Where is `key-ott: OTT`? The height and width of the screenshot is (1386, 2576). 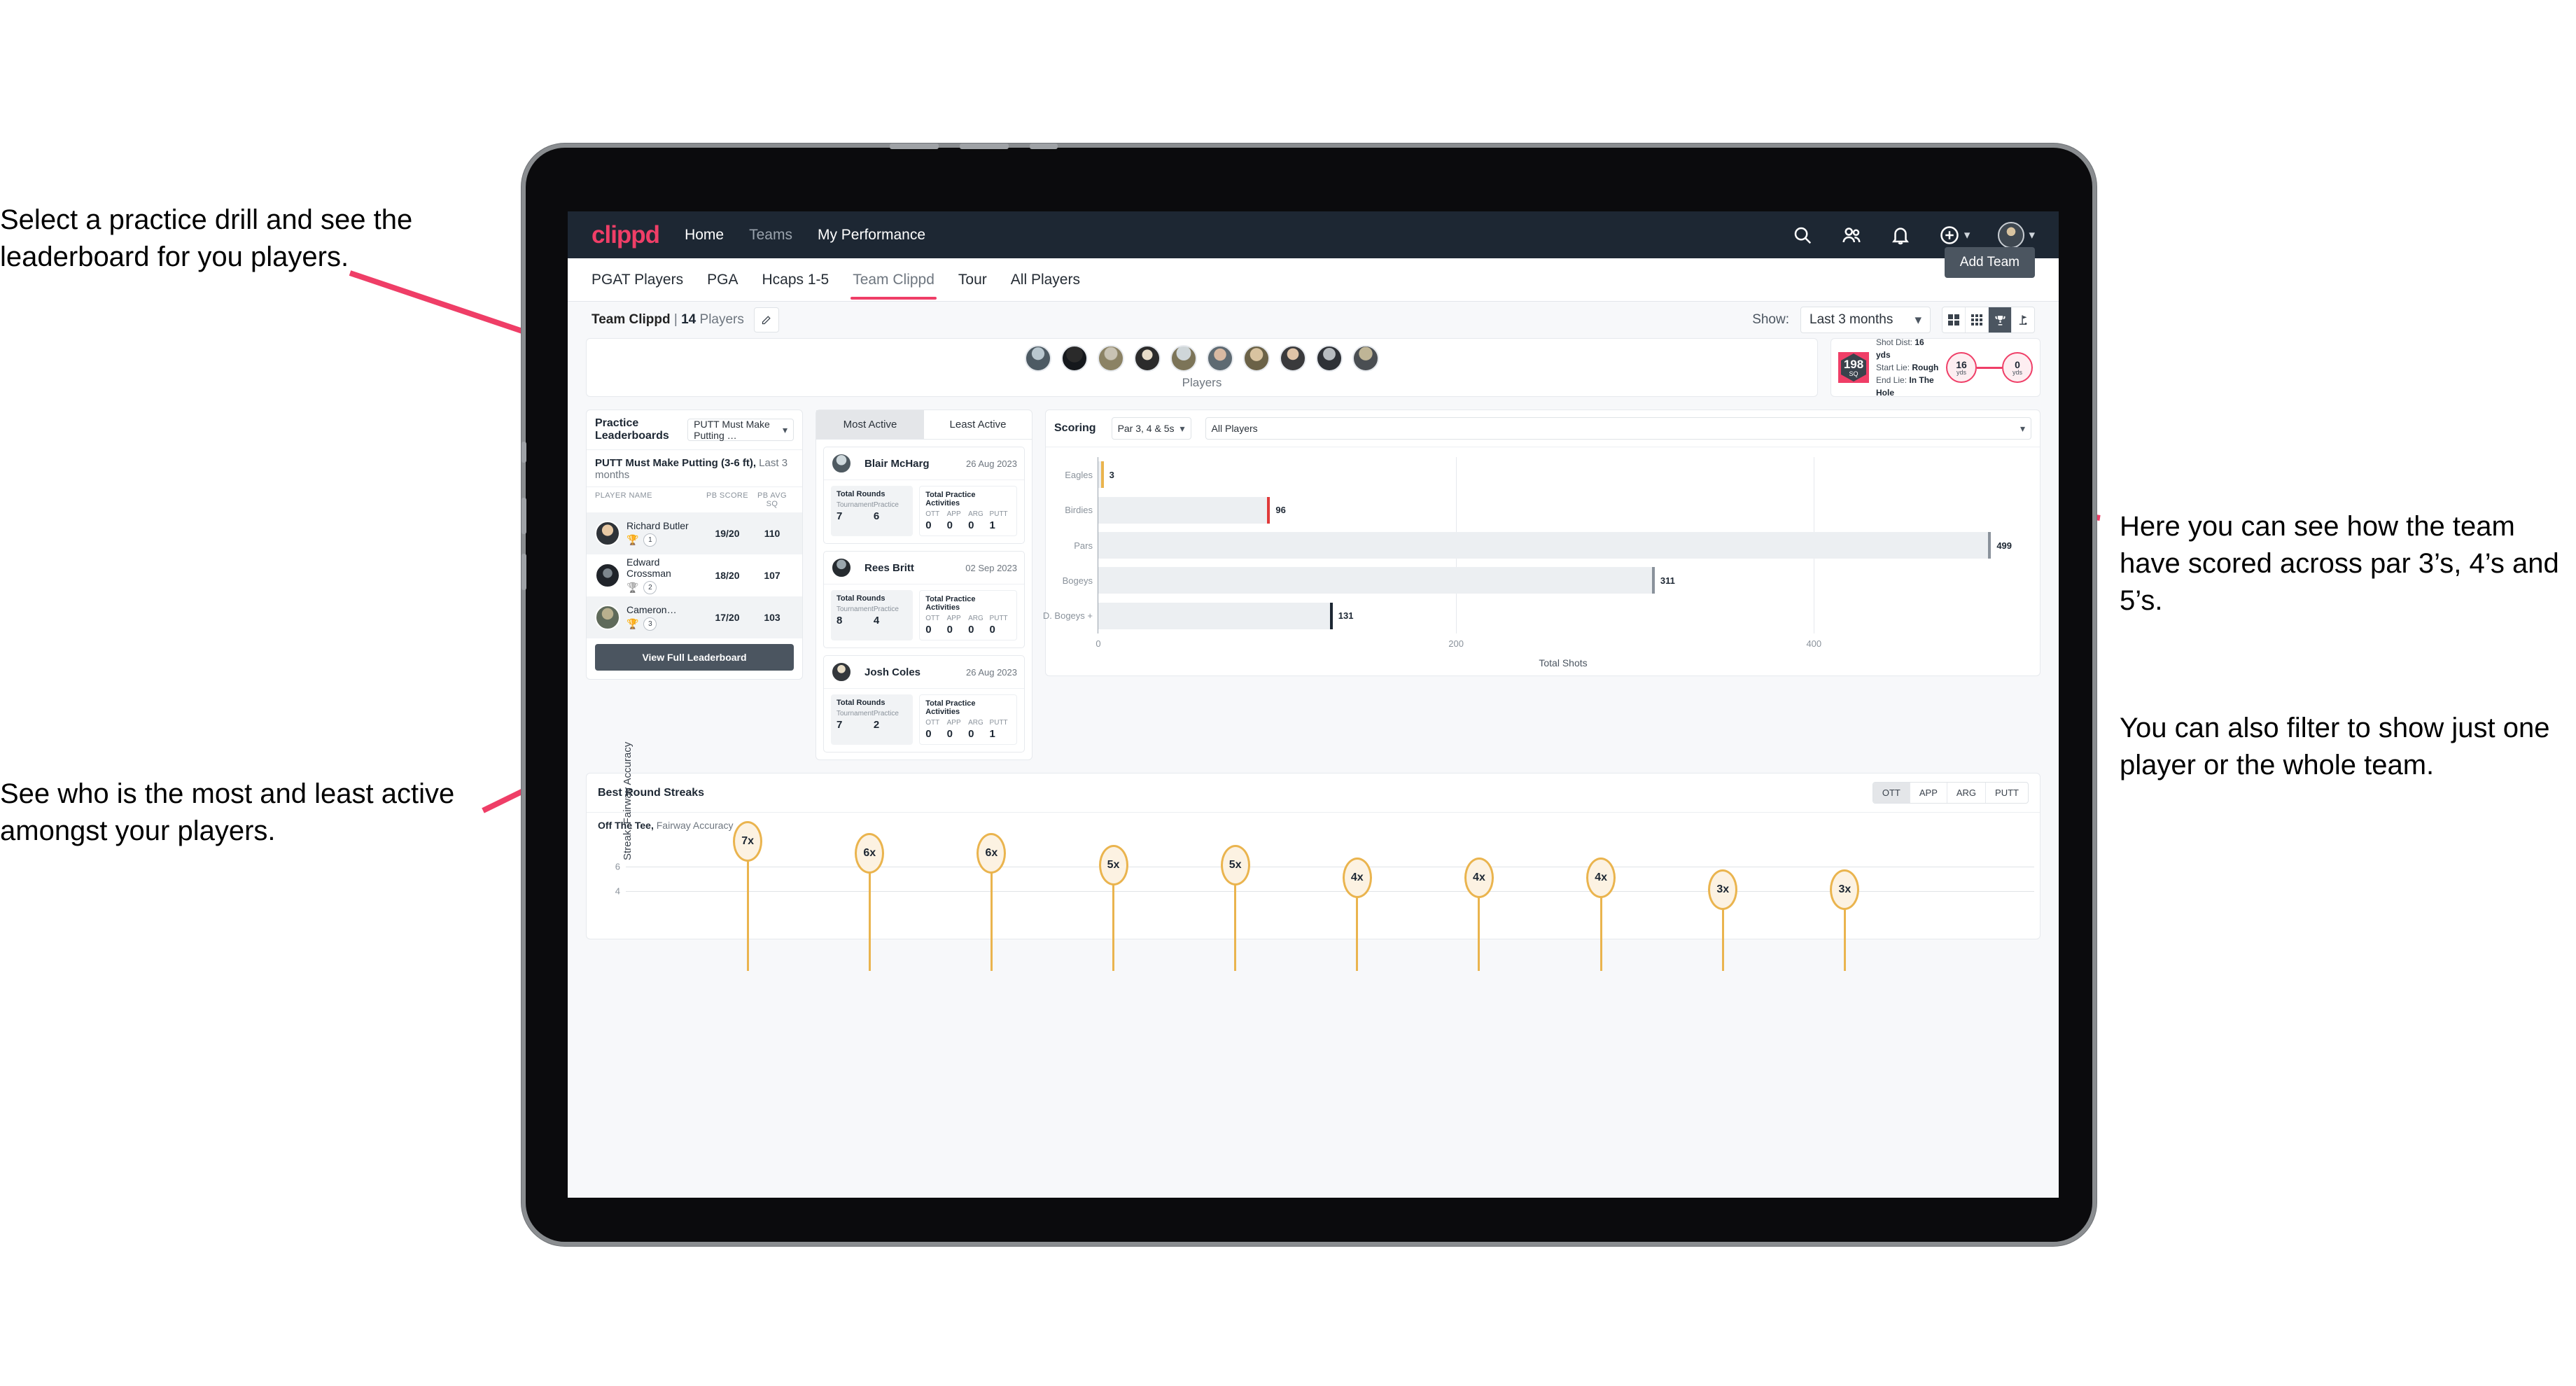 key-ott: OTT is located at coordinates (932, 618).